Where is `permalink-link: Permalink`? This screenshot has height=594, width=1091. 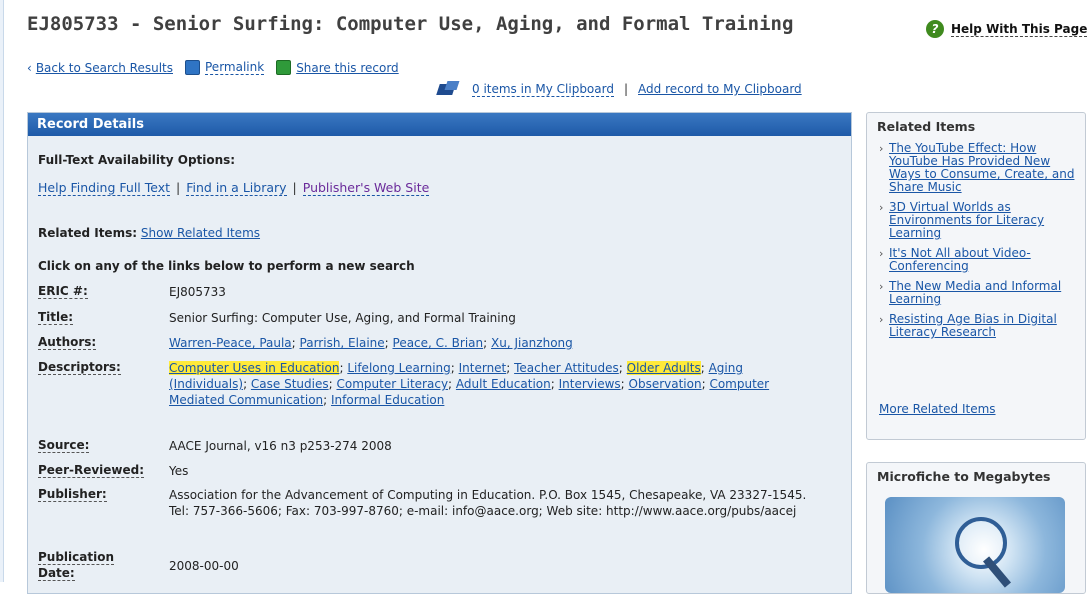
permalink-link: Permalink is located at coordinates (235, 67).